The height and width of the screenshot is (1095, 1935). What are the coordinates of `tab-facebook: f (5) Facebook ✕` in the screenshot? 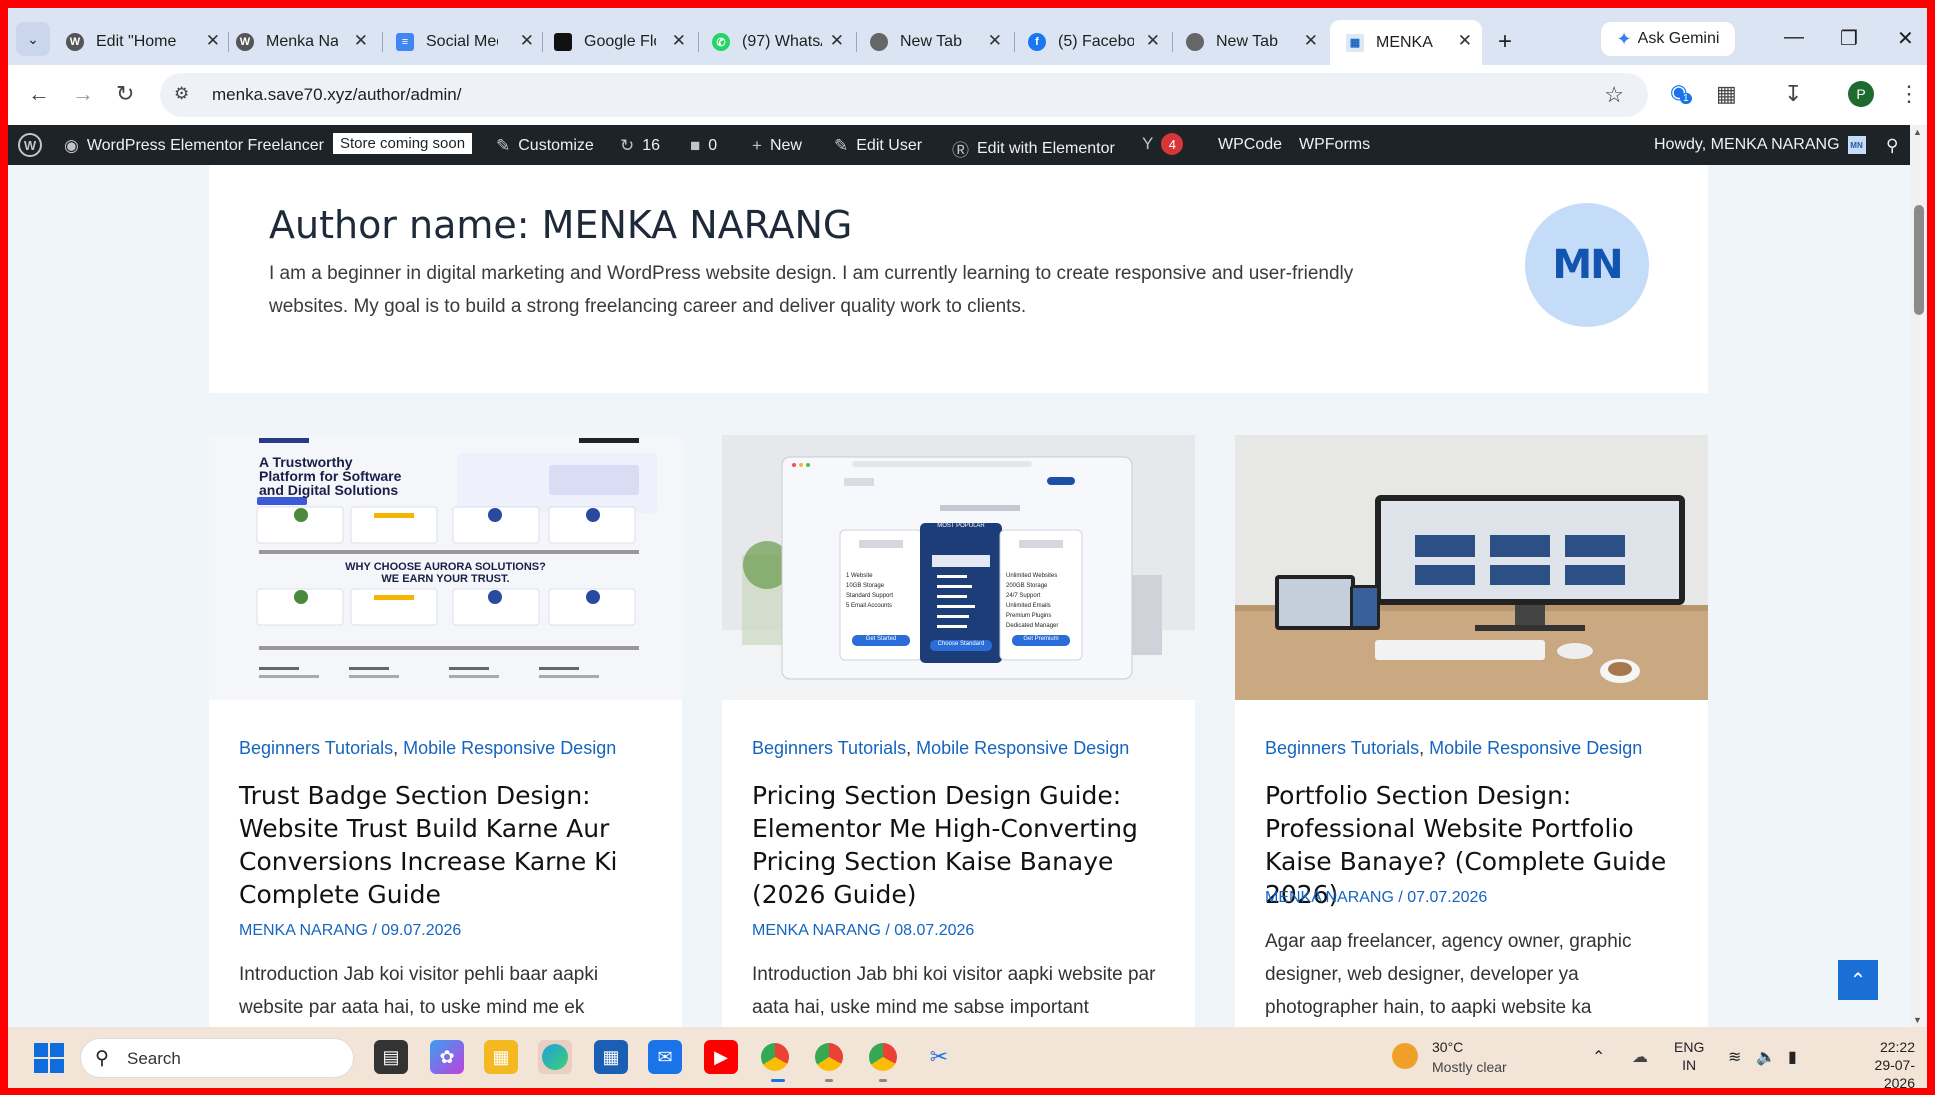 It's located at (1094, 42).